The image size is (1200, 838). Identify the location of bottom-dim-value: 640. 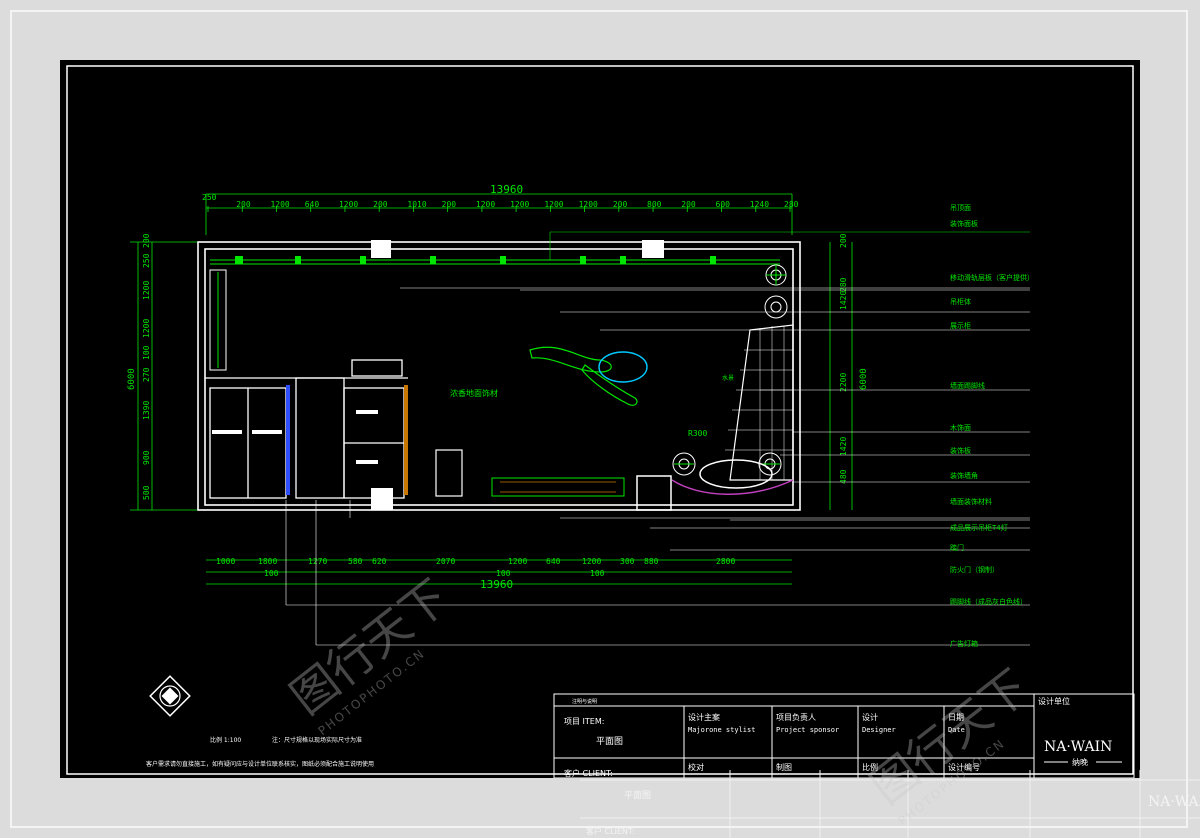
(553, 561).